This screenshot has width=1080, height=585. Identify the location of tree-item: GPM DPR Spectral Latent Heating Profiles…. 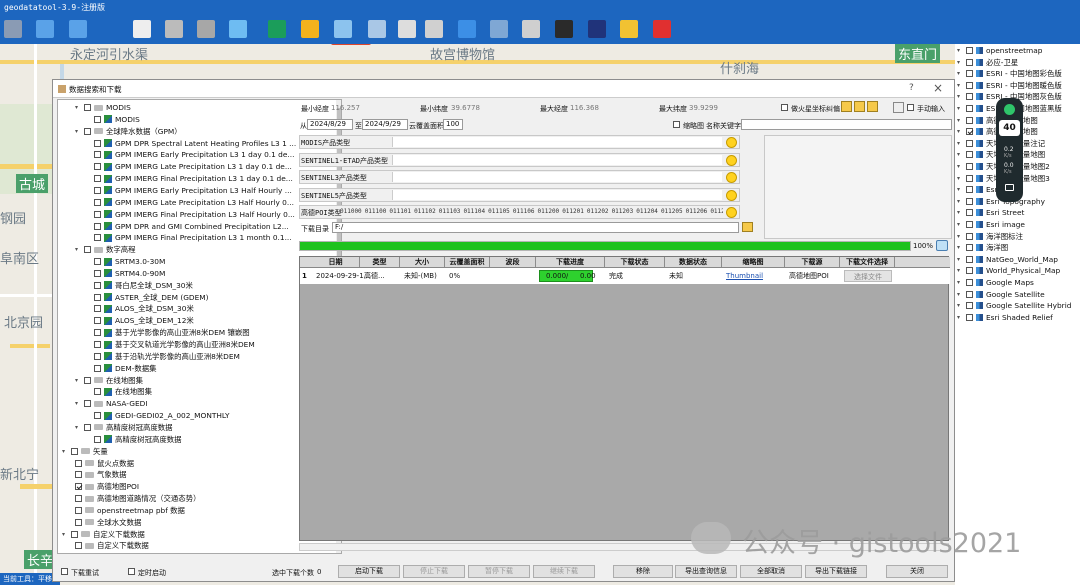
(195, 143).